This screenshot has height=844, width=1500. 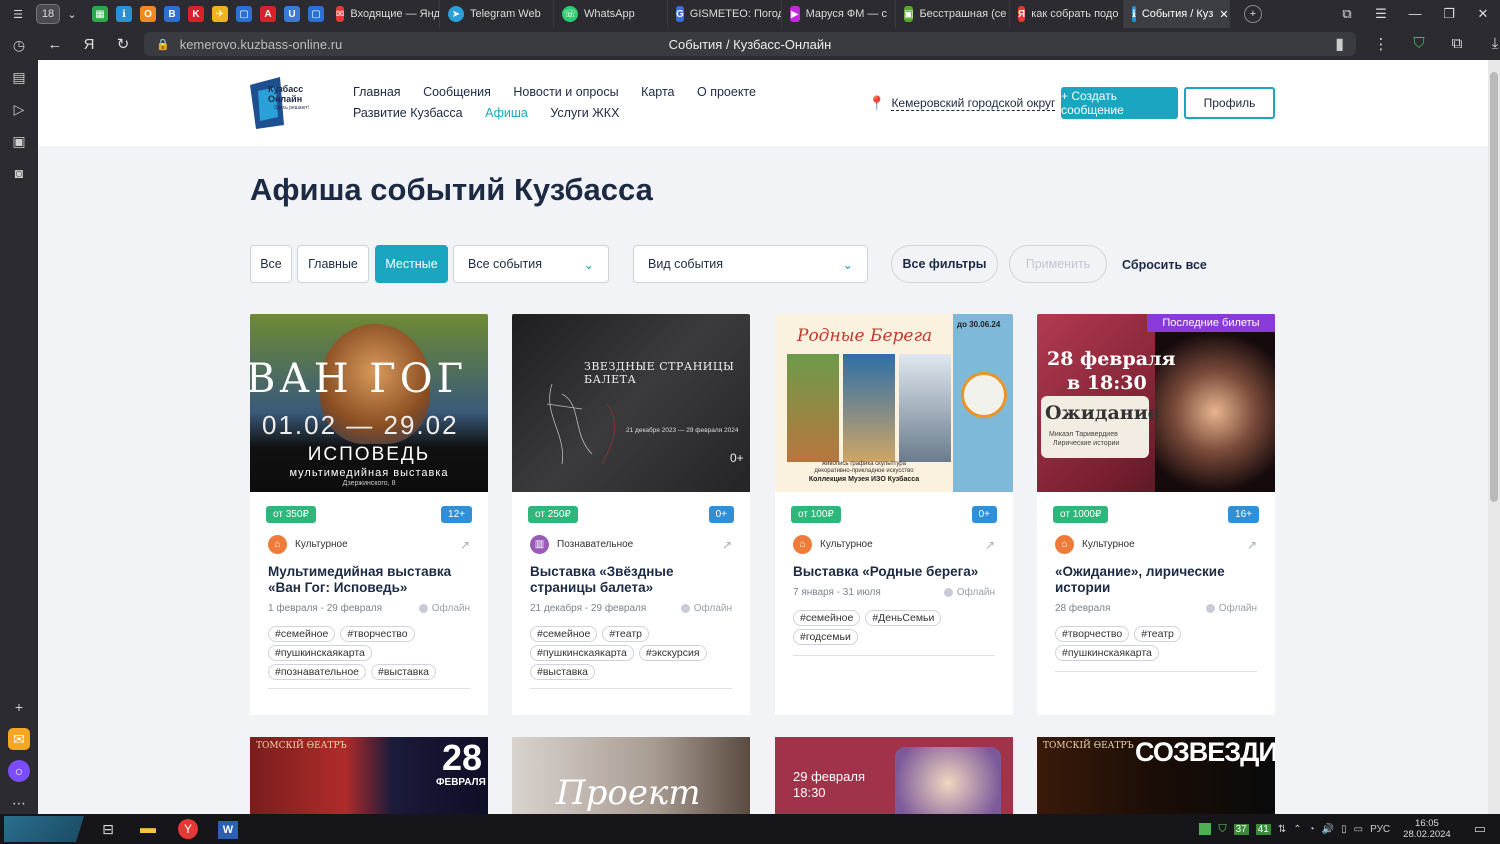 I want to click on tab-marusya: ▶ Маруся ФМ — с, so click(x=839, y=14).